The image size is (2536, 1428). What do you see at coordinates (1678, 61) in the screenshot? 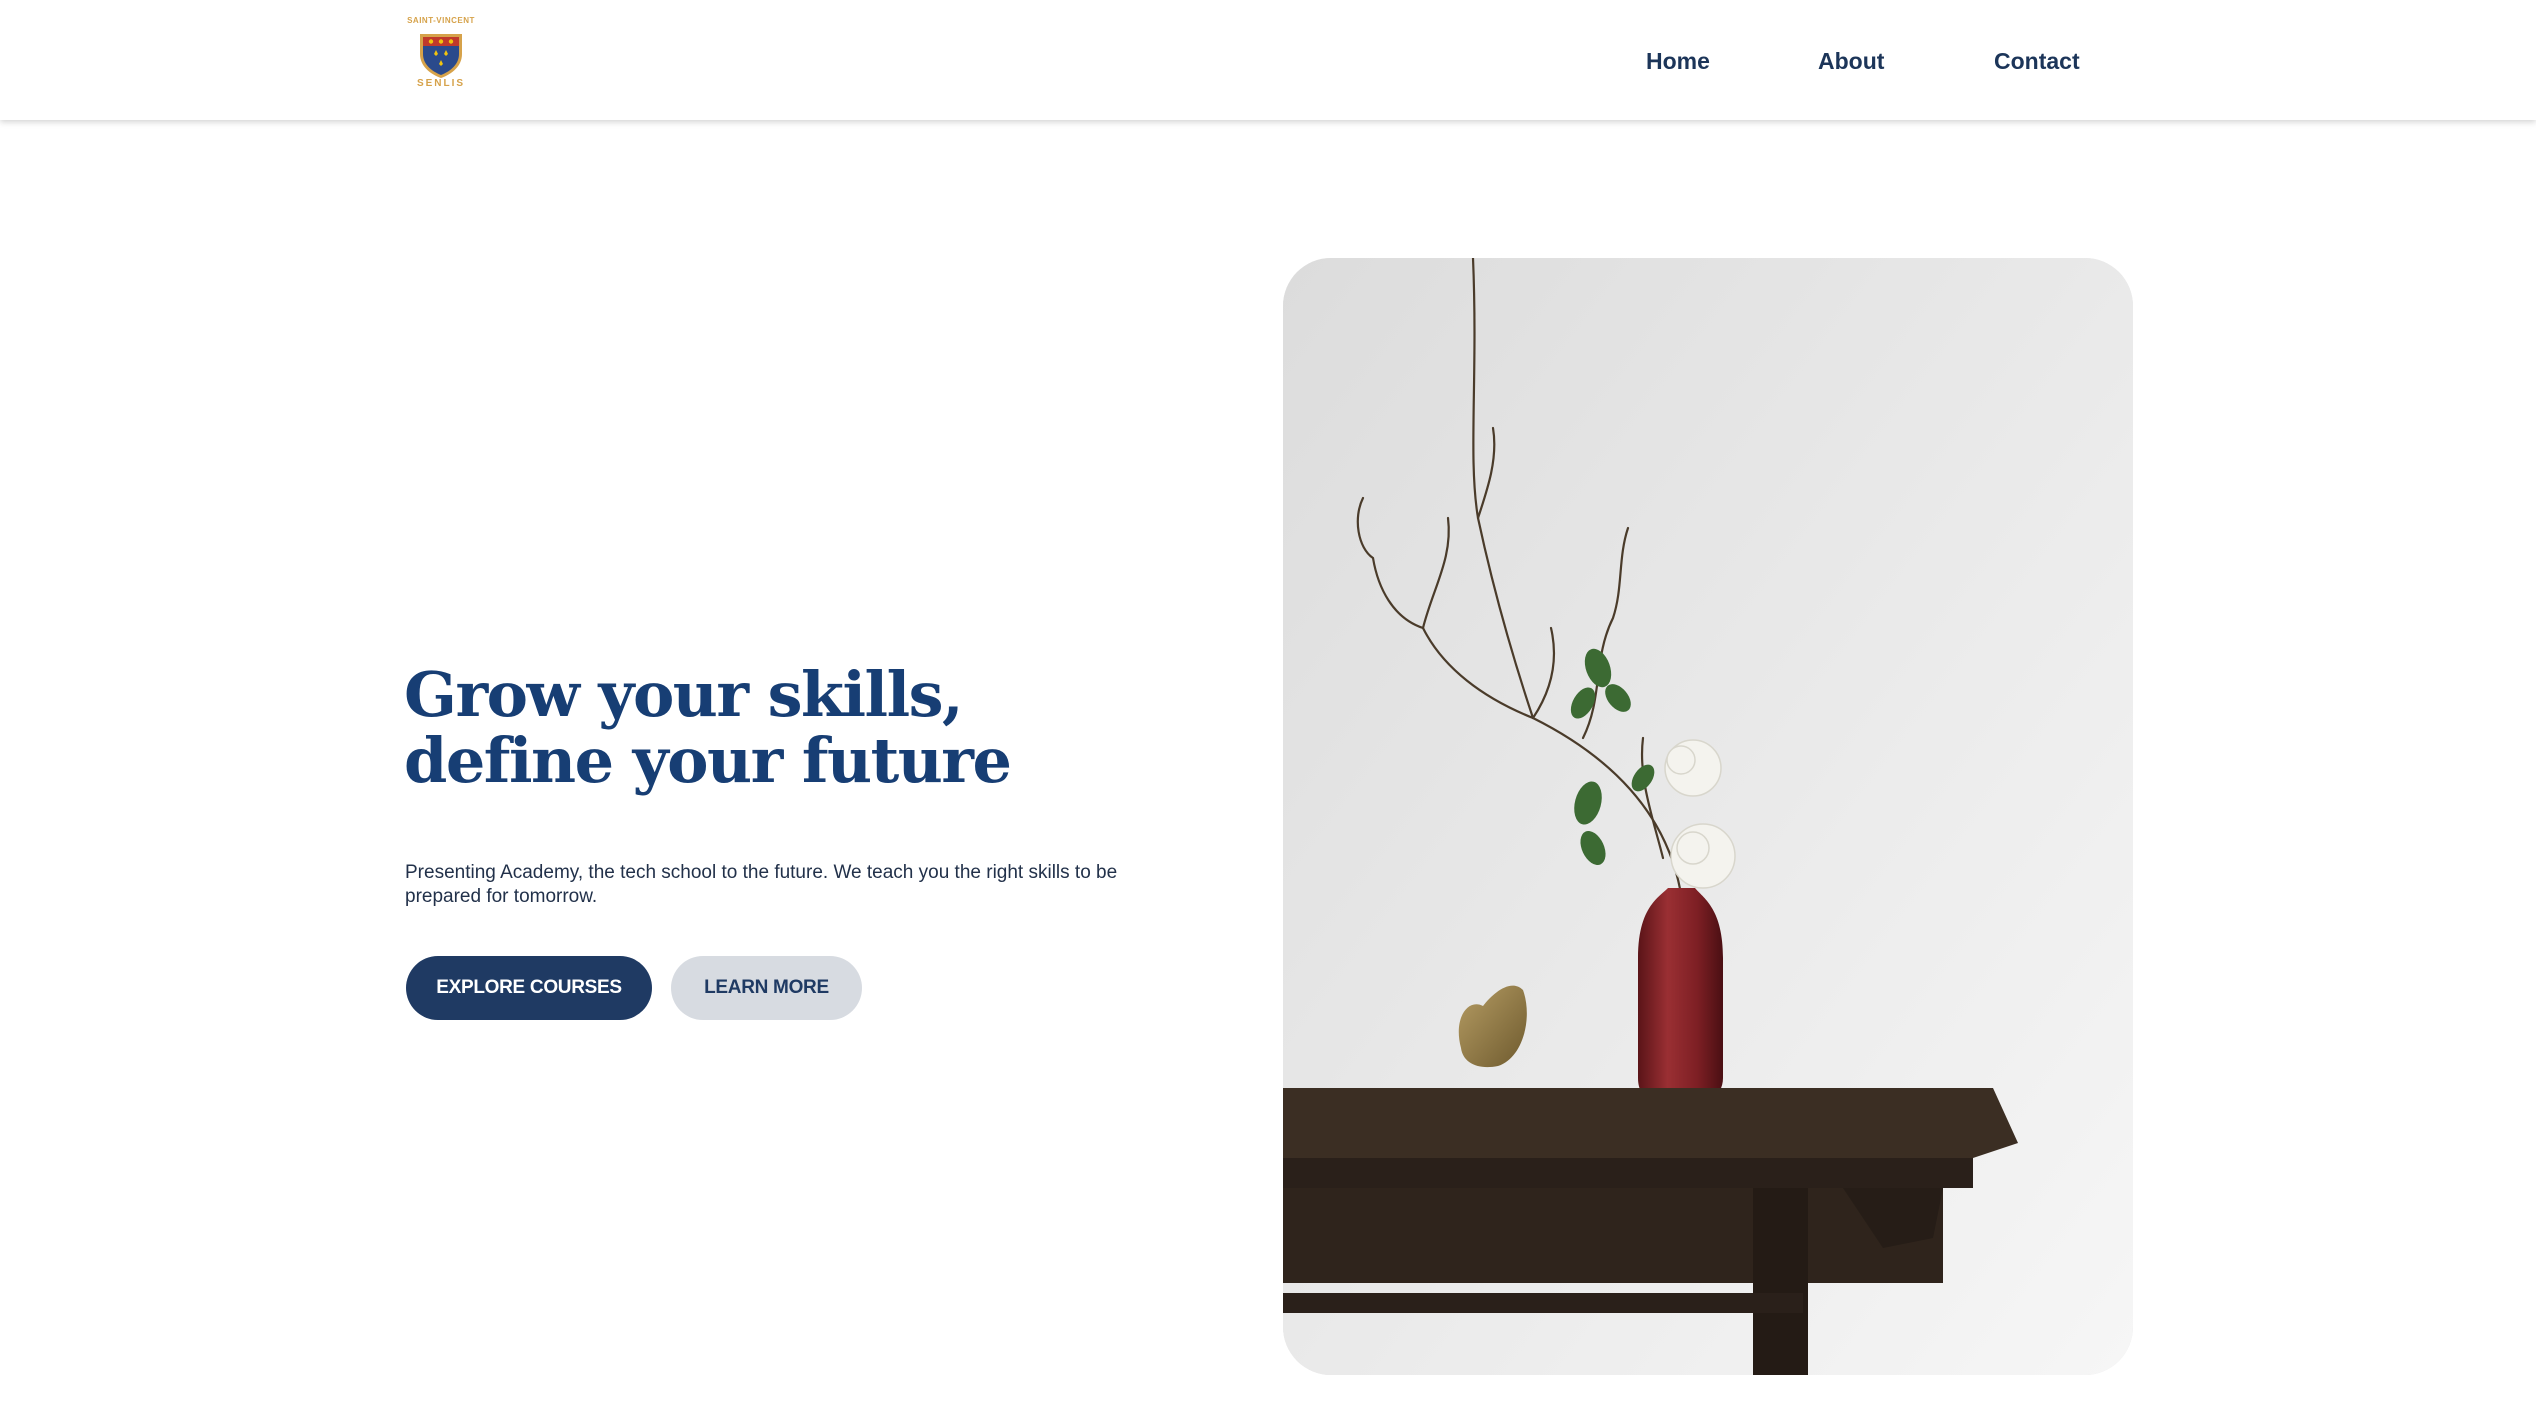
I see `nav-home-link: Home` at bounding box center [1678, 61].